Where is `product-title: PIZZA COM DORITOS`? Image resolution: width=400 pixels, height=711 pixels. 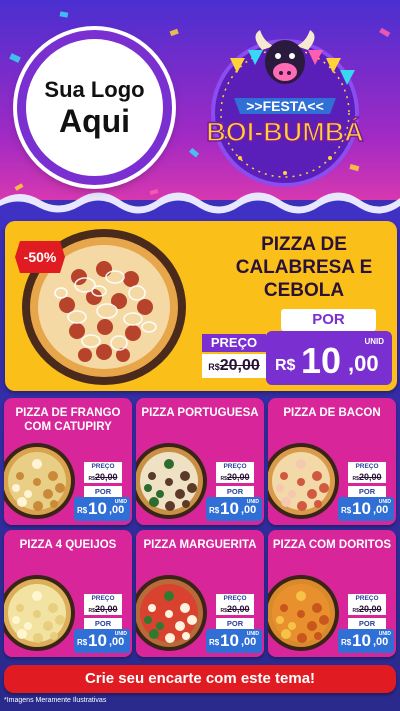
product-title: PIZZA COM DORITOS is located at coordinates (332, 545).